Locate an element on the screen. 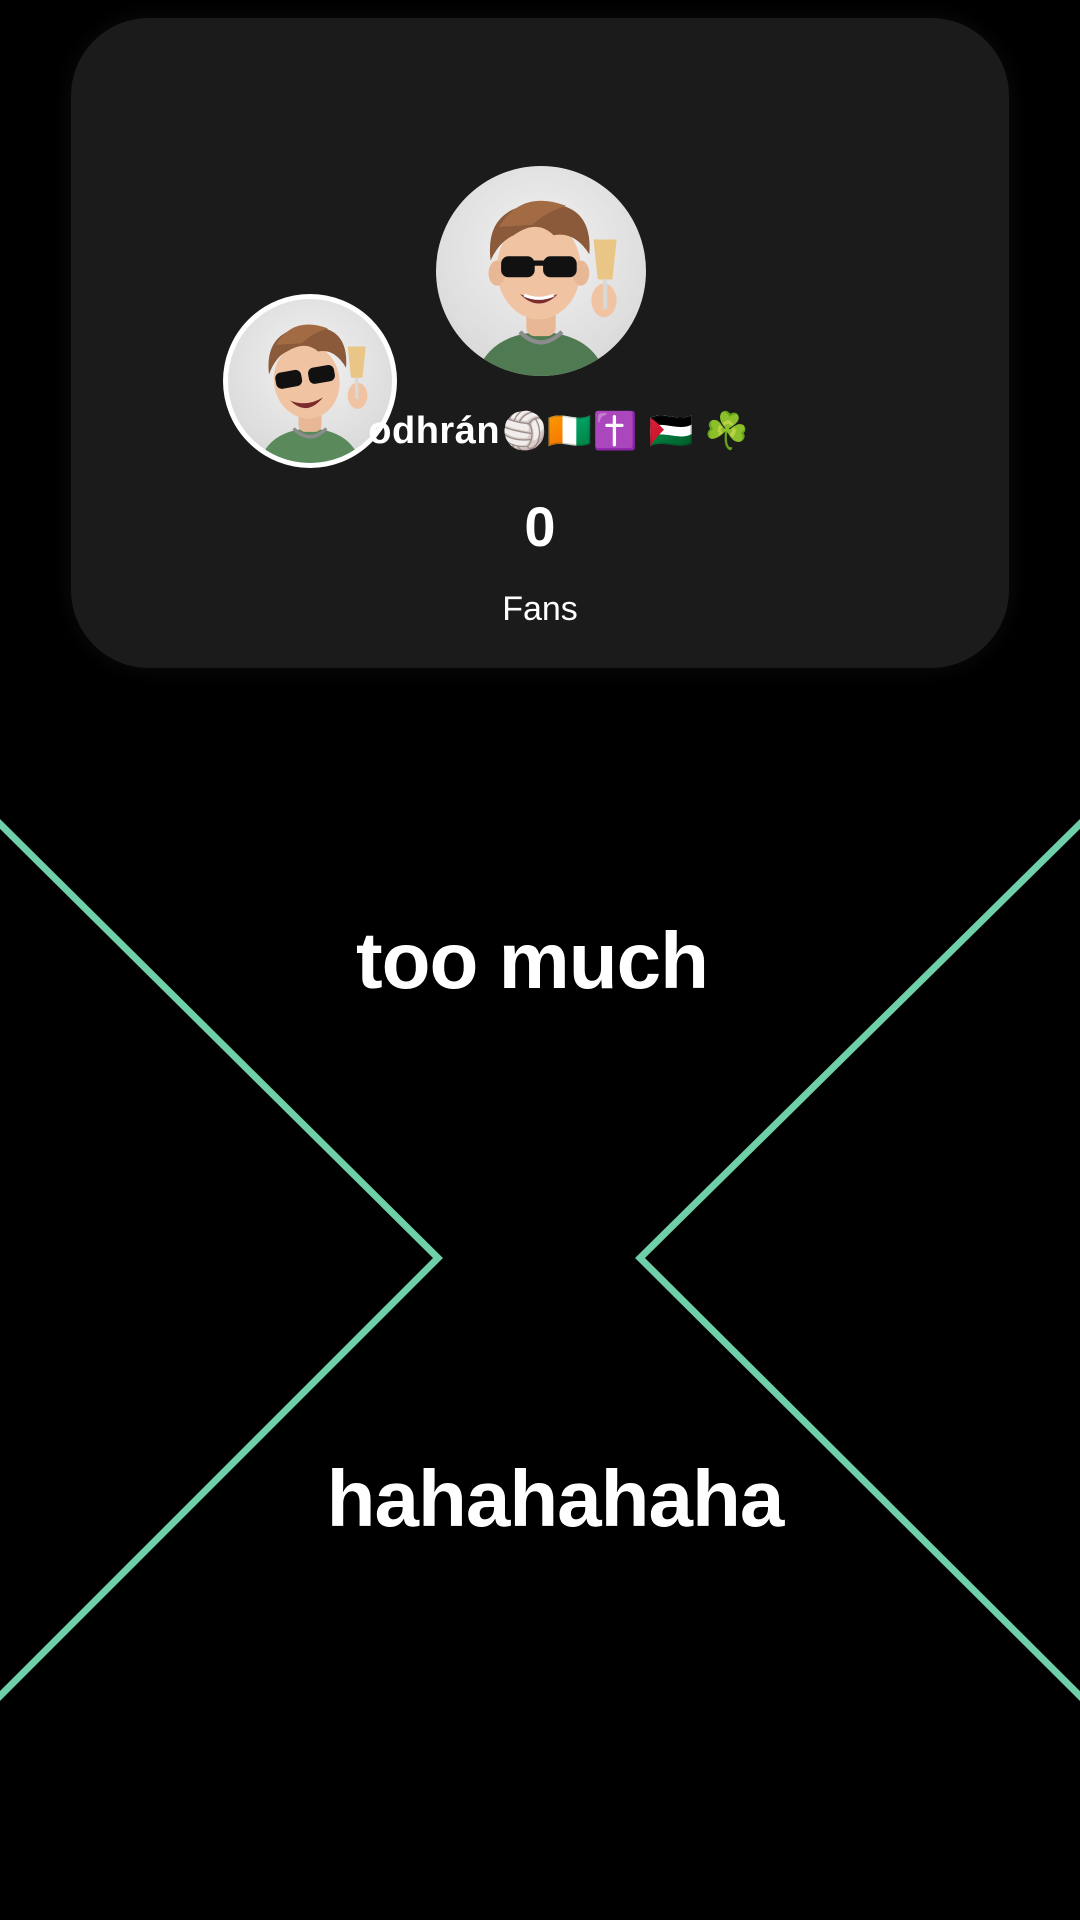 Image resolution: width=1080 pixels, height=1920 pixels. caption-top: too much is located at coordinates (532, 960).